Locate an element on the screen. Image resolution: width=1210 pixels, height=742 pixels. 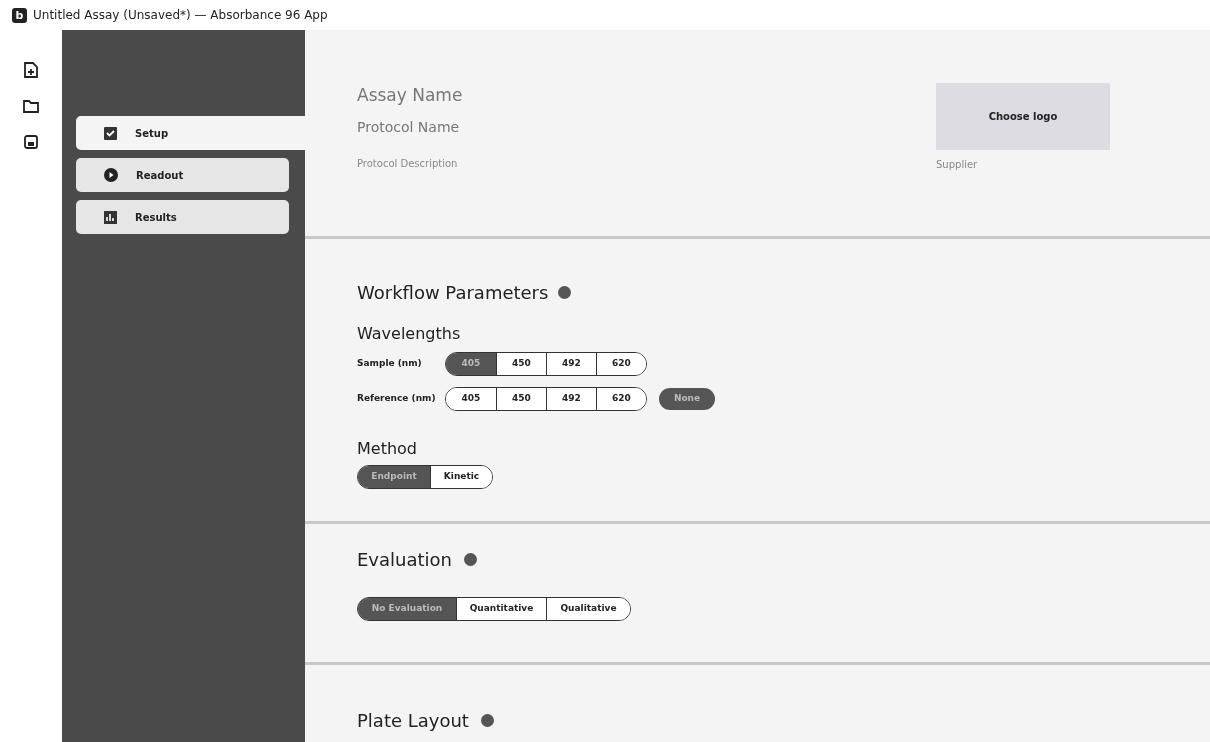
subsection-heading: Wavelengths is located at coordinates (409, 334).